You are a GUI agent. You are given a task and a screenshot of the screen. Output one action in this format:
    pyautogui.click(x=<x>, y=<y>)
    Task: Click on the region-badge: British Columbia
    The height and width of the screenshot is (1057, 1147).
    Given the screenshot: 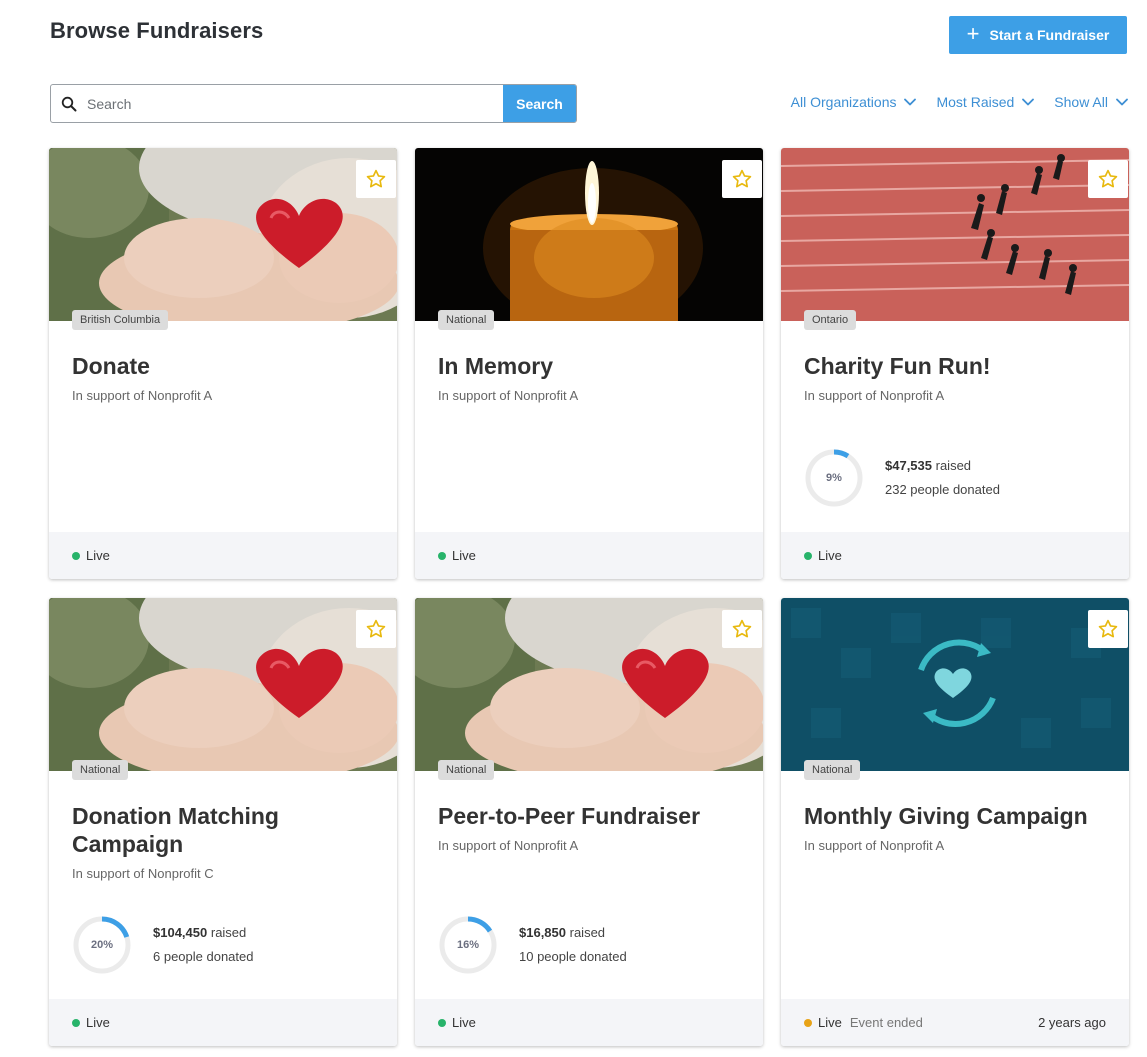 What is the action you would take?
    pyautogui.click(x=120, y=320)
    